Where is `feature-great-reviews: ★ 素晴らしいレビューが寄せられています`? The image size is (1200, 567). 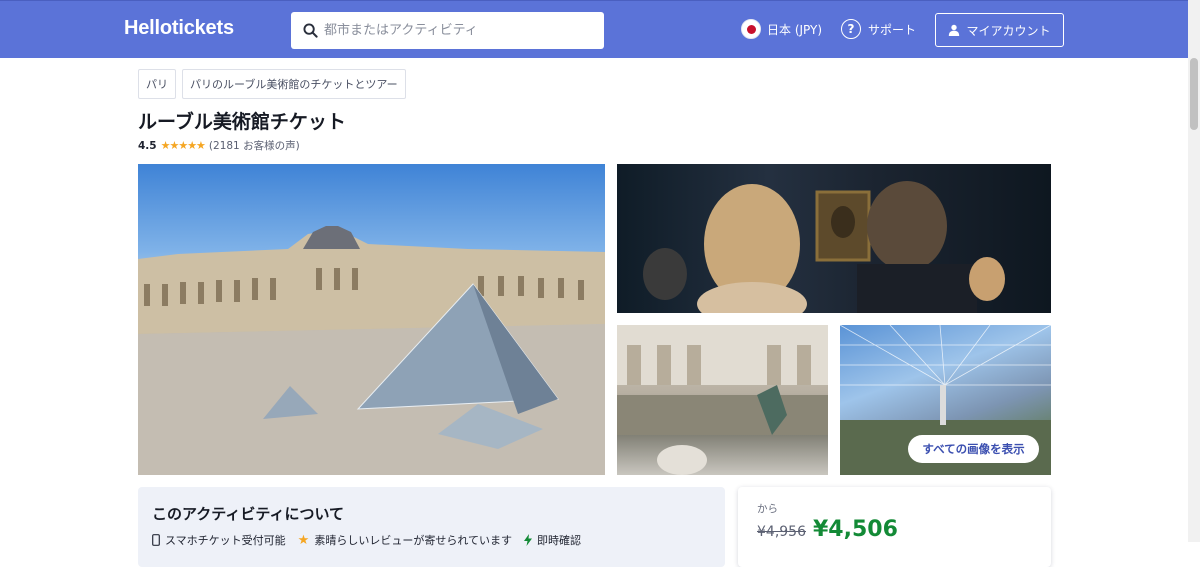 feature-great-reviews: ★ 素晴らしいレビューが寄せられています is located at coordinates (405, 540).